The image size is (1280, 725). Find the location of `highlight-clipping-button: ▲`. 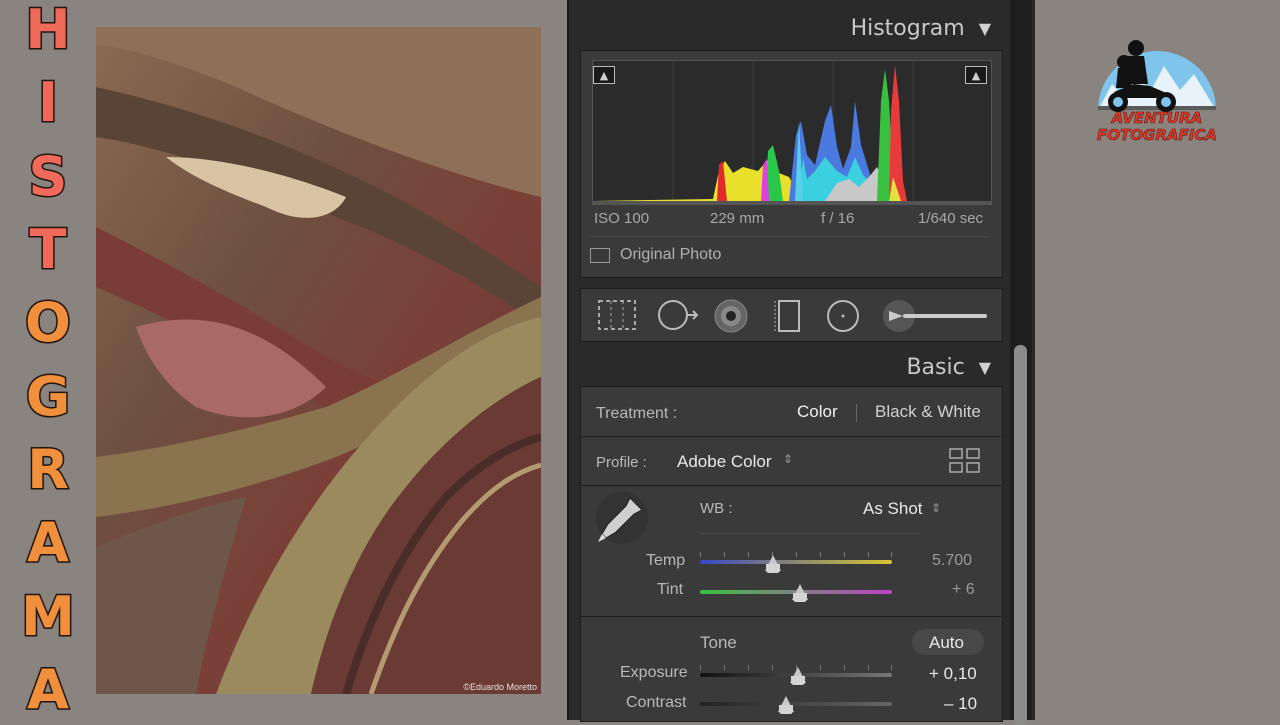

highlight-clipping-button: ▲ is located at coordinates (976, 75).